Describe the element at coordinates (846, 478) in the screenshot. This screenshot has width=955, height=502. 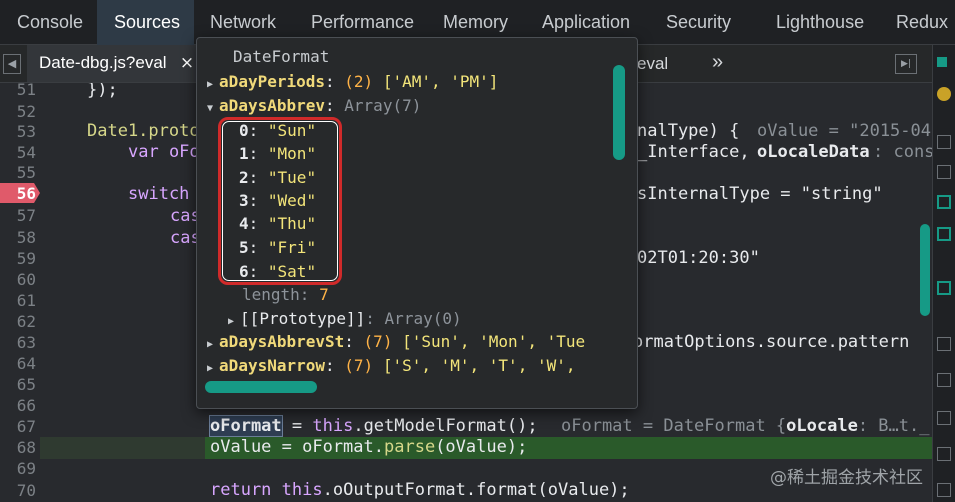
I see `watermark: @稀土掘金技术社区` at that location.